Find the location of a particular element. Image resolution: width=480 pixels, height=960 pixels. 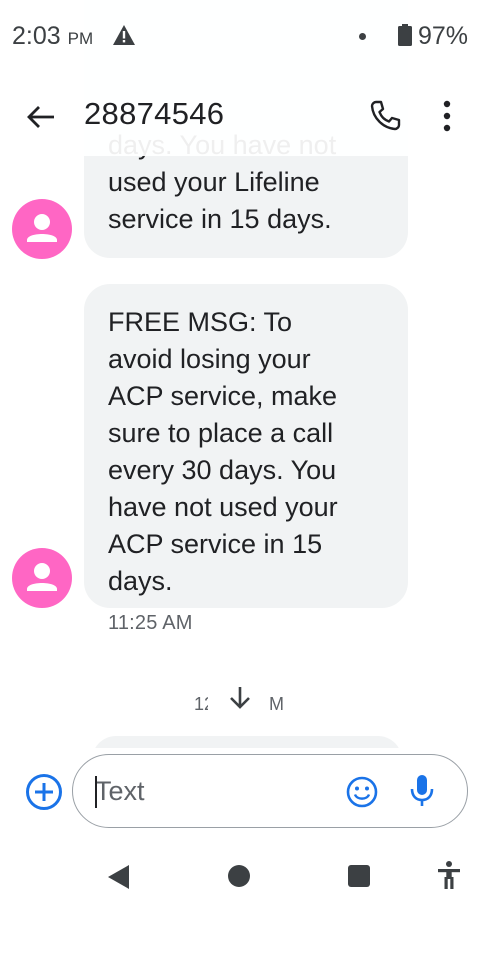

message-line: every 30 days. You is located at coordinates (222, 470).